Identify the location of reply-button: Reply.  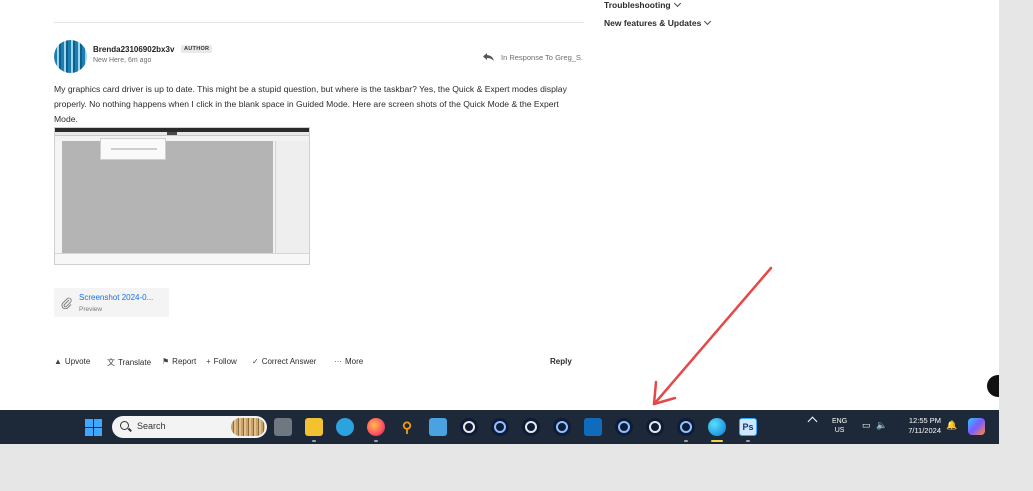
(561, 361).